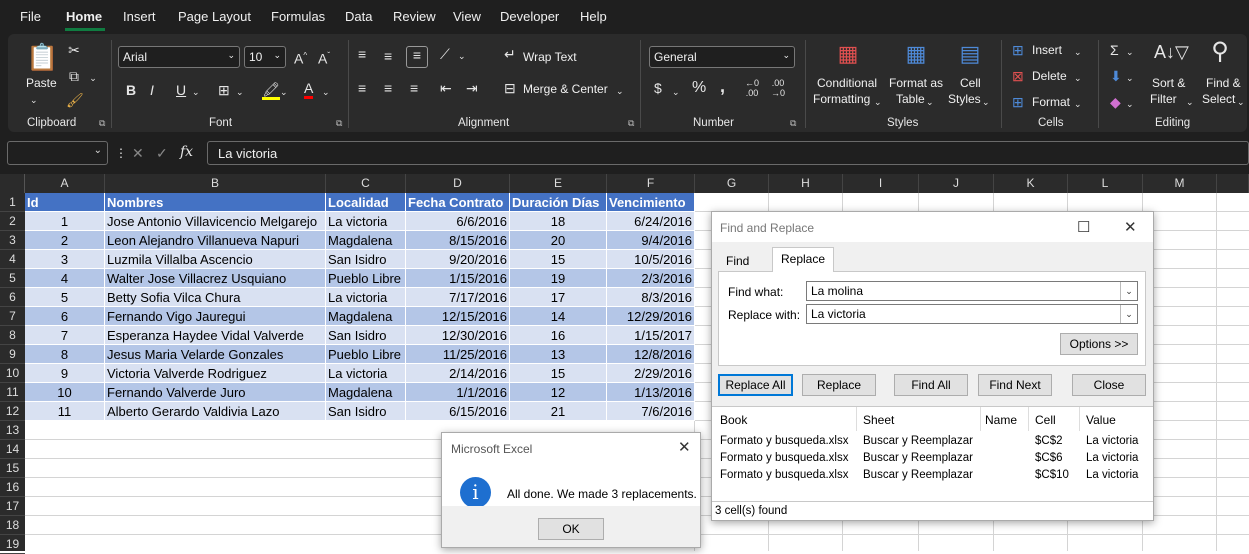 The width and height of the screenshot is (1249, 554). What do you see at coordinates (1051, 102) in the screenshot?
I see `format-cells-button: Format` at bounding box center [1051, 102].